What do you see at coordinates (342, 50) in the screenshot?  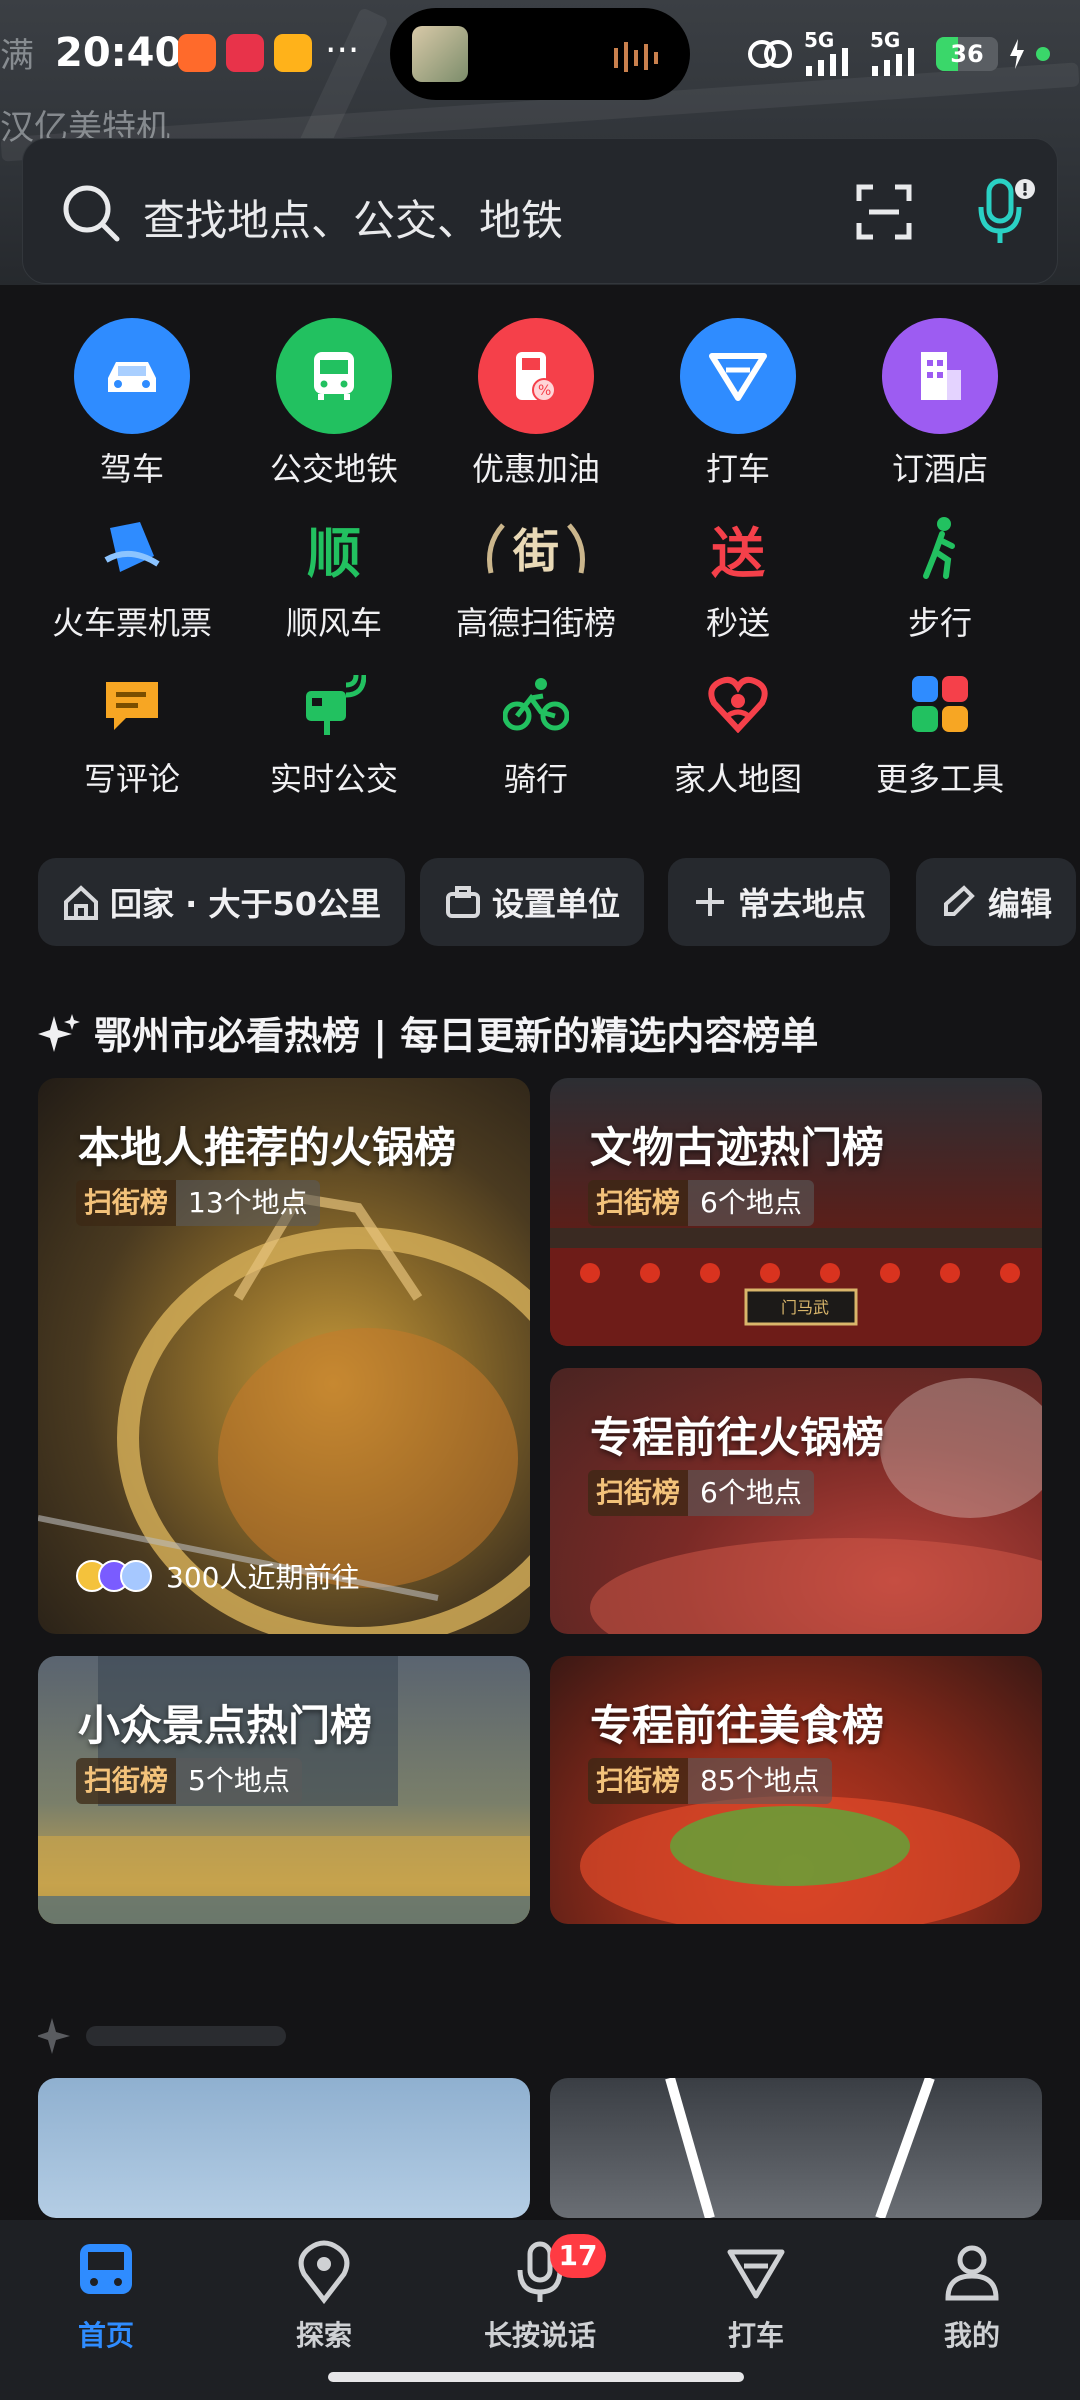 I see `more-notifications-icon: ···` at bounding box center [342, 50].